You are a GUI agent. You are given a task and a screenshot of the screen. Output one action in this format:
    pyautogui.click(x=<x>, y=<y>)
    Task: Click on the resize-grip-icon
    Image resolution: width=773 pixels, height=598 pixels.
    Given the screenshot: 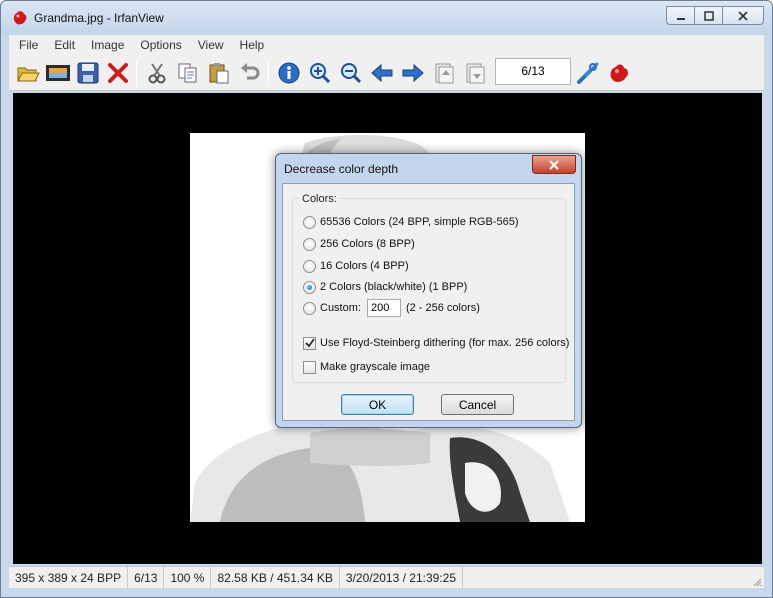 What is the action you would take?
    pyautogui.click(x=757, y=581)
    